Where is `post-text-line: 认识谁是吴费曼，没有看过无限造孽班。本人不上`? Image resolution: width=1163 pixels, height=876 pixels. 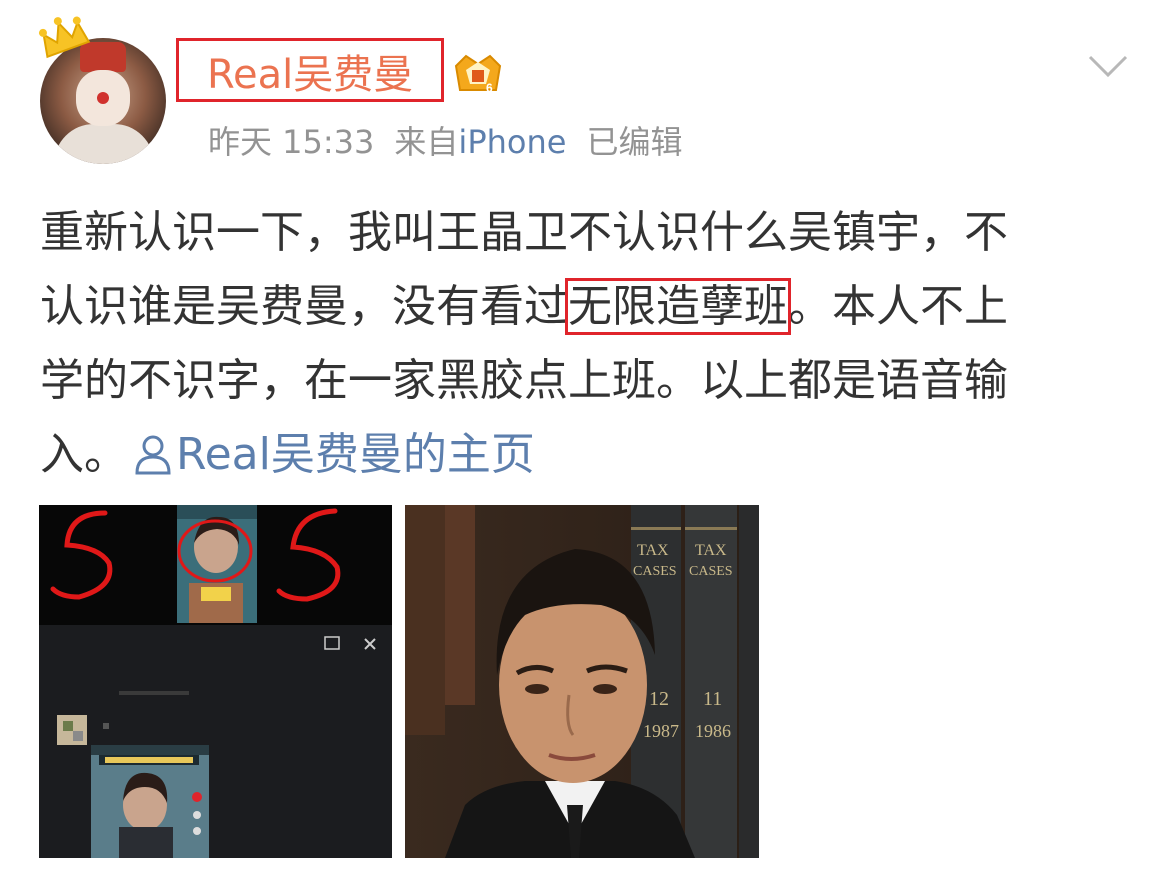
post-text-line: 认识谁是吴费曼，没有看过无限造孽班。本人不上 is located at coordinates (585, 307).